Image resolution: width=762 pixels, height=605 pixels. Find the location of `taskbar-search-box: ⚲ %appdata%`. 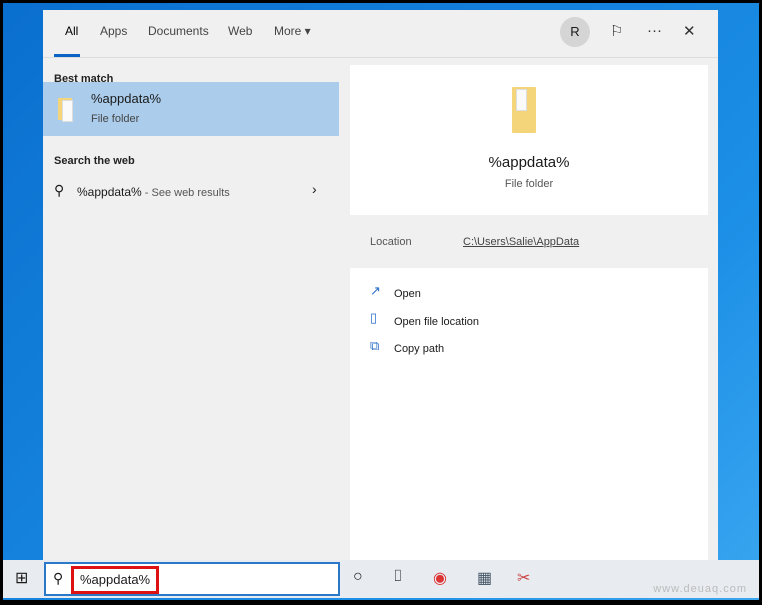

taskbar-search-box: ⚲ %appdata% is located at coordinates (192, 579).